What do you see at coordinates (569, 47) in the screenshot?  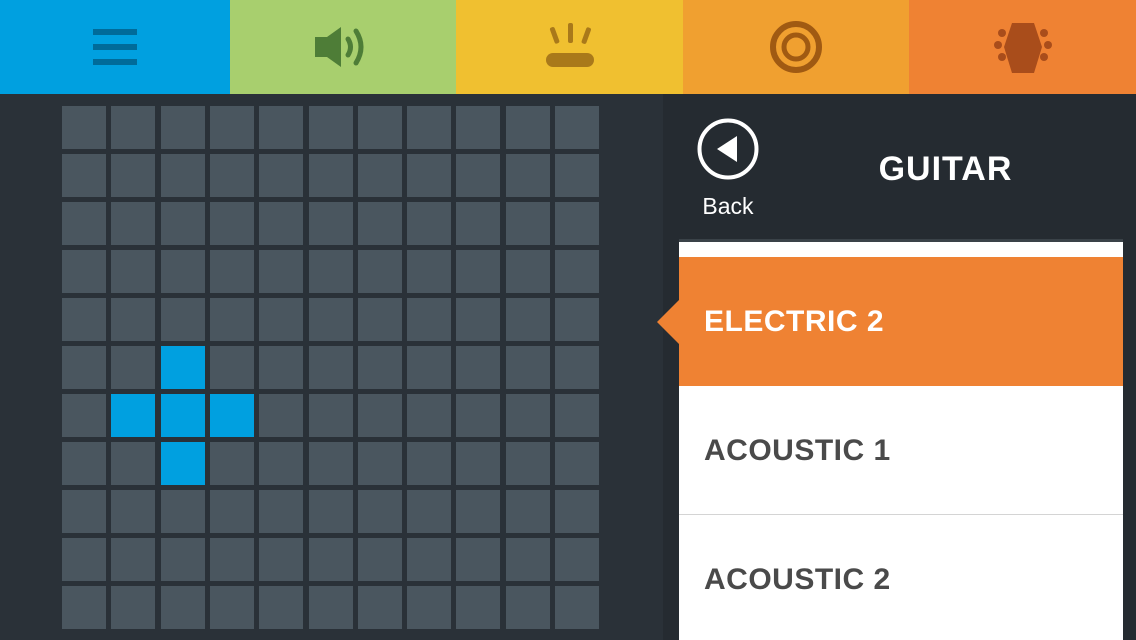 I see `tab-drums` at bounding box center [569, 47].